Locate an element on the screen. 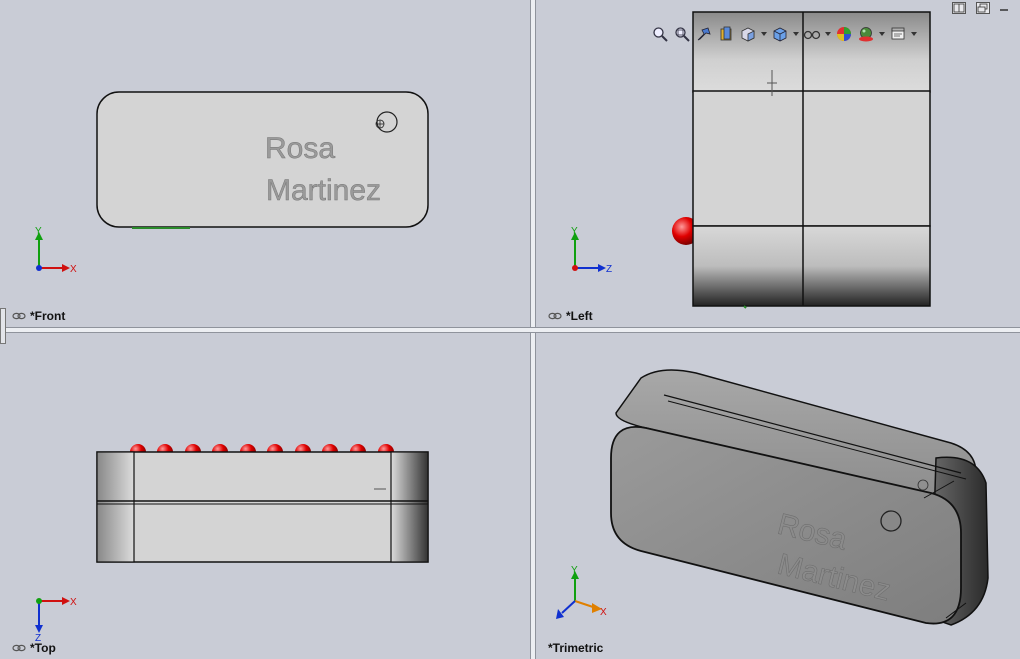 The image size is (1020, 659). horizontal-splitter is located at coordinates (510, 330).